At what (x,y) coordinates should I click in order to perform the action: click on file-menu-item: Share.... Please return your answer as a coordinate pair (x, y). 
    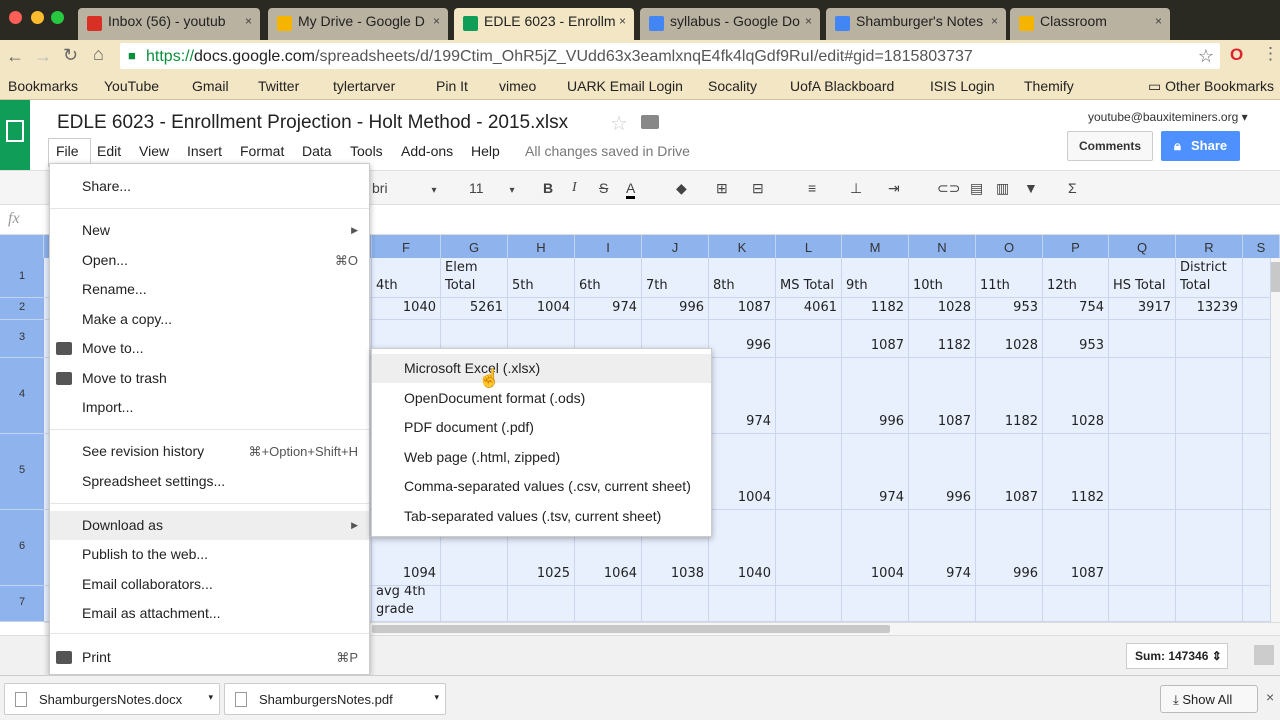
    Looking at the image, I should click on (209, 186).